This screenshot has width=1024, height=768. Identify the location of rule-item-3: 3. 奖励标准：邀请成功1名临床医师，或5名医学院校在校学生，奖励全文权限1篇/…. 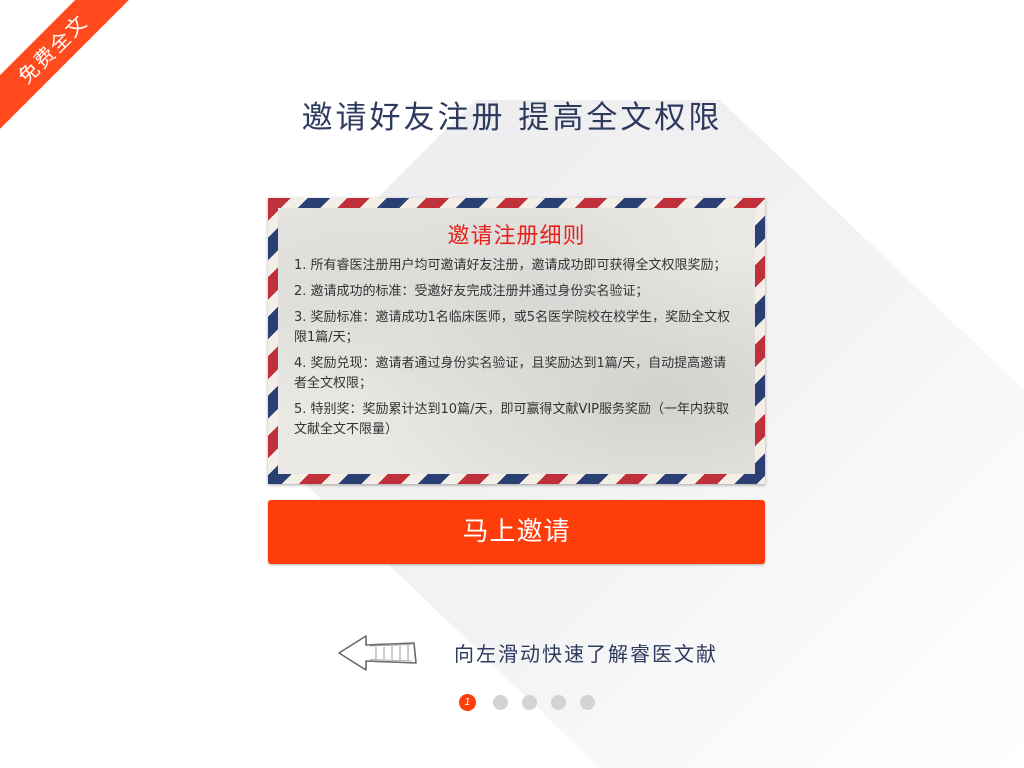
(512, 327).